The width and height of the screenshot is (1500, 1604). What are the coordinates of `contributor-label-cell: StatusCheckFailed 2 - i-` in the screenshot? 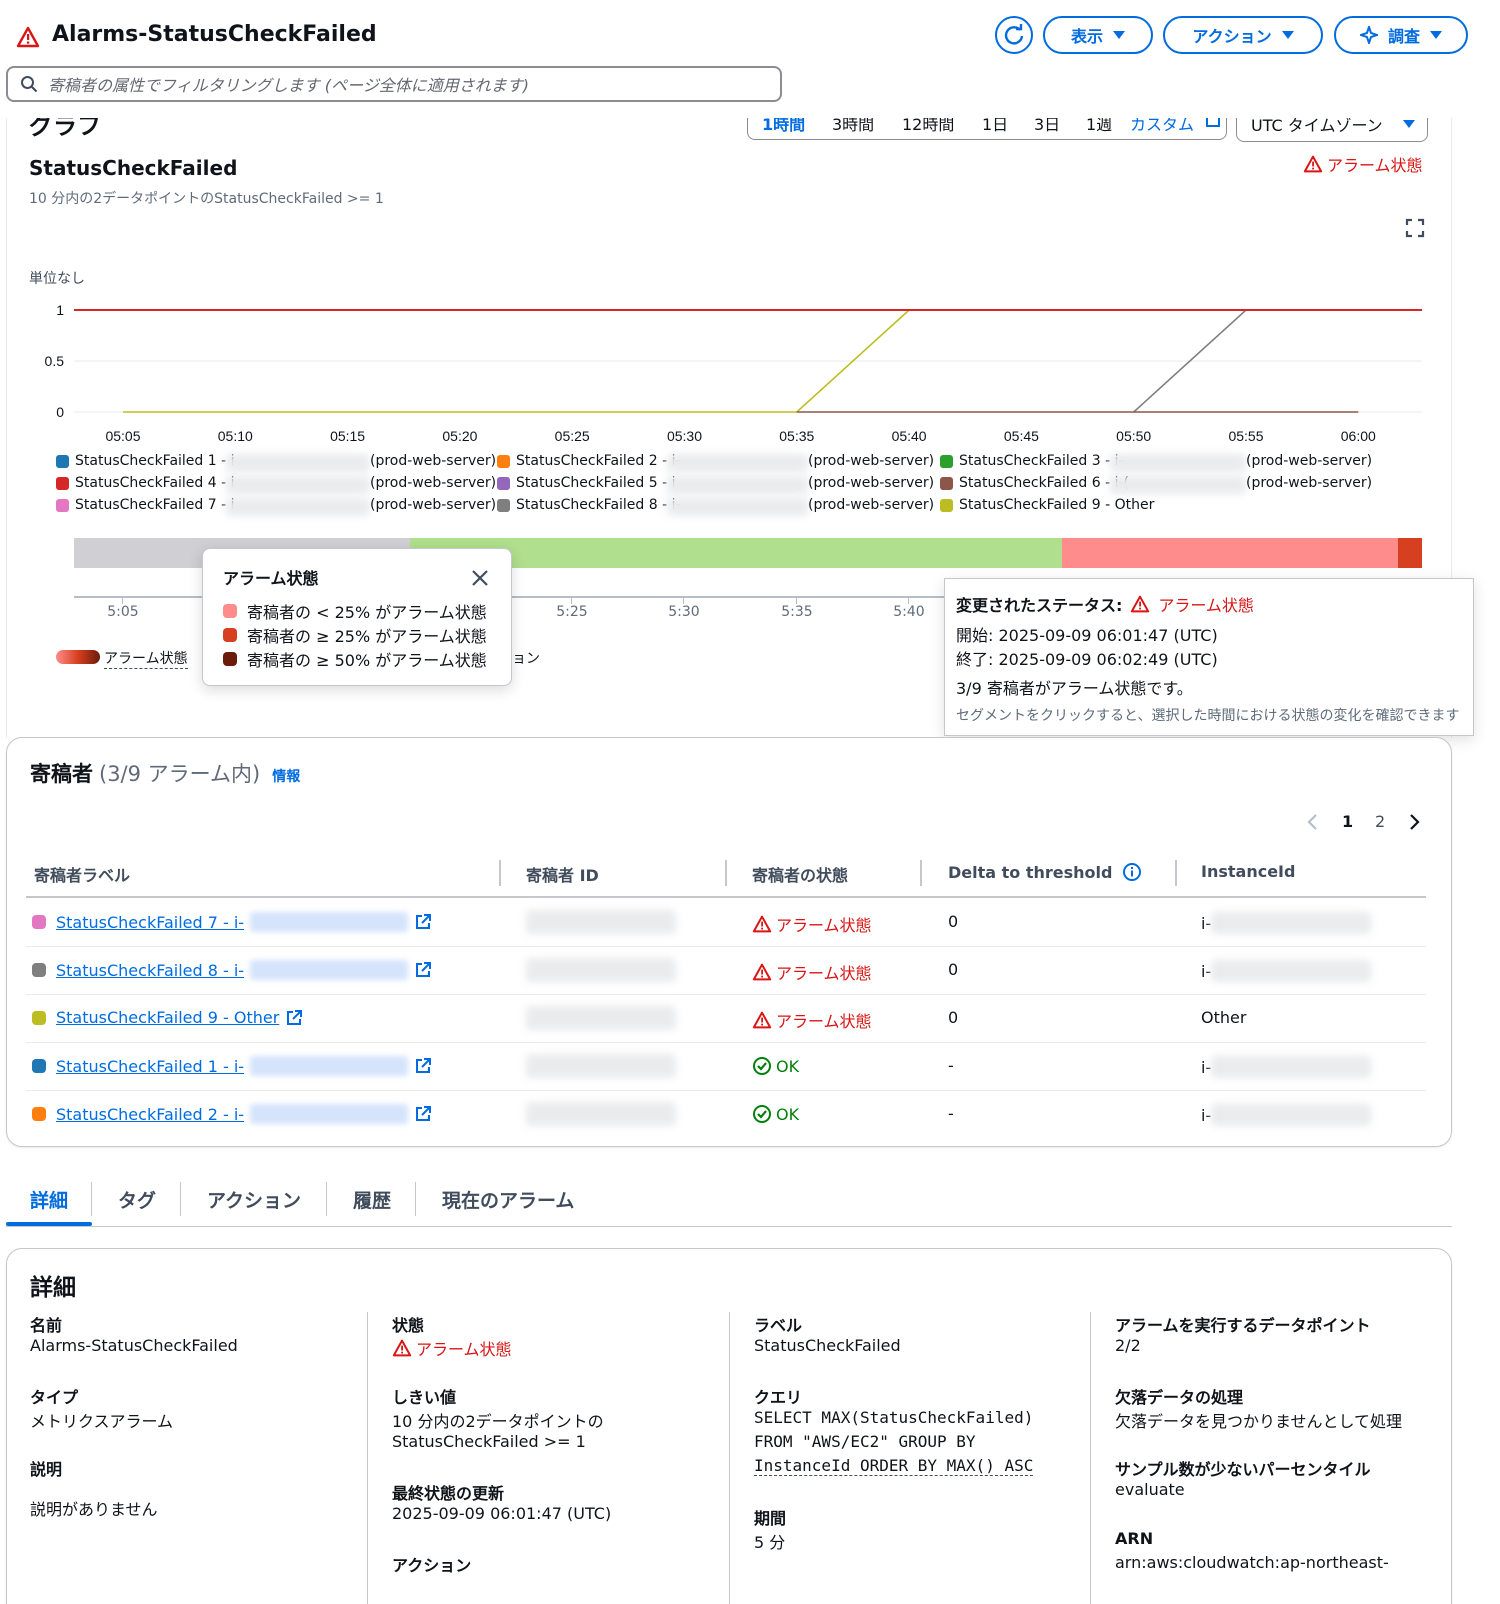 It's located at (232, 1114).